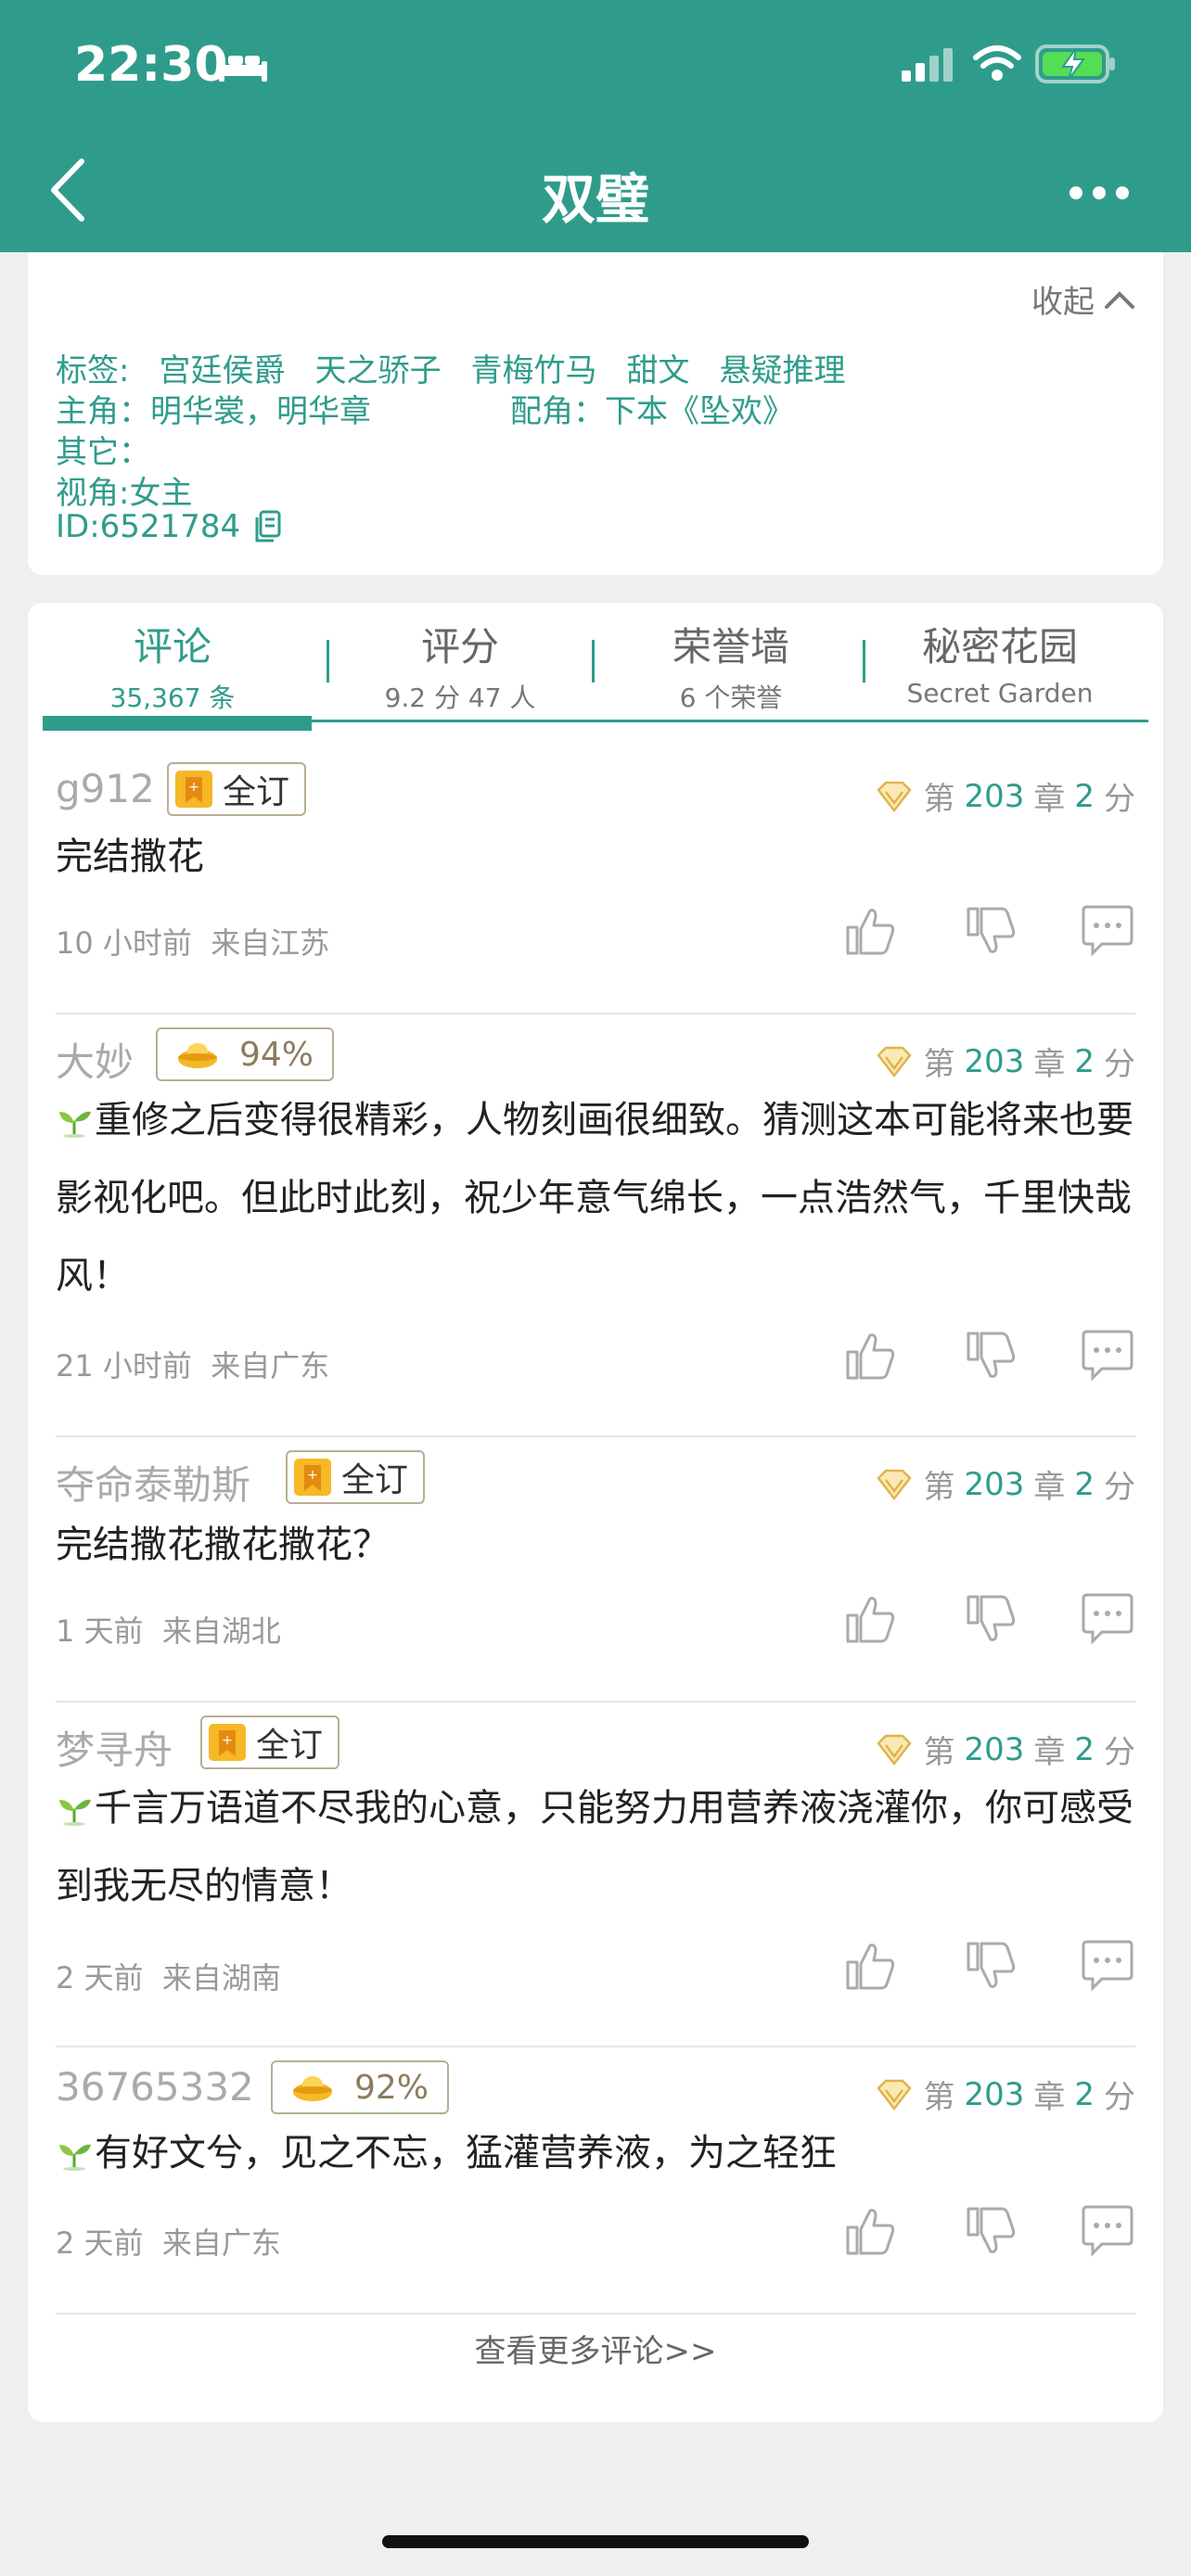 The height and width of the screenshot is (2576, 1191). I want to click on tab-label: 荣誉墙, so click(730, 647).